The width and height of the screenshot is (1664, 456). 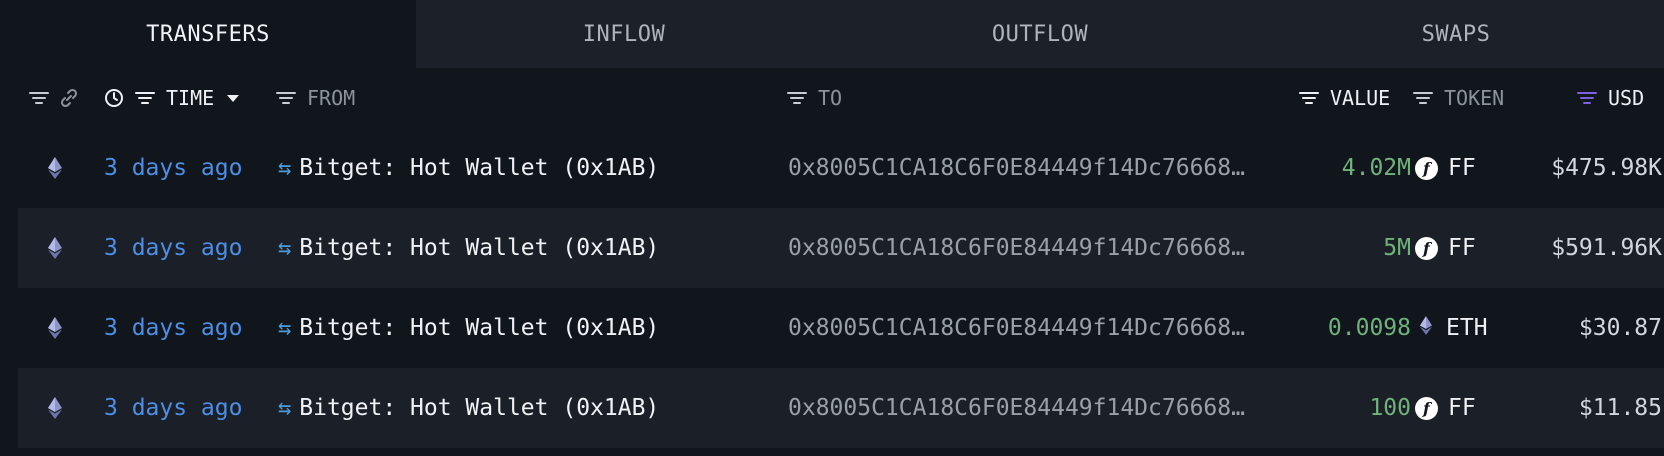 I want to click on value: 5M, so click(x=1397, y=248).